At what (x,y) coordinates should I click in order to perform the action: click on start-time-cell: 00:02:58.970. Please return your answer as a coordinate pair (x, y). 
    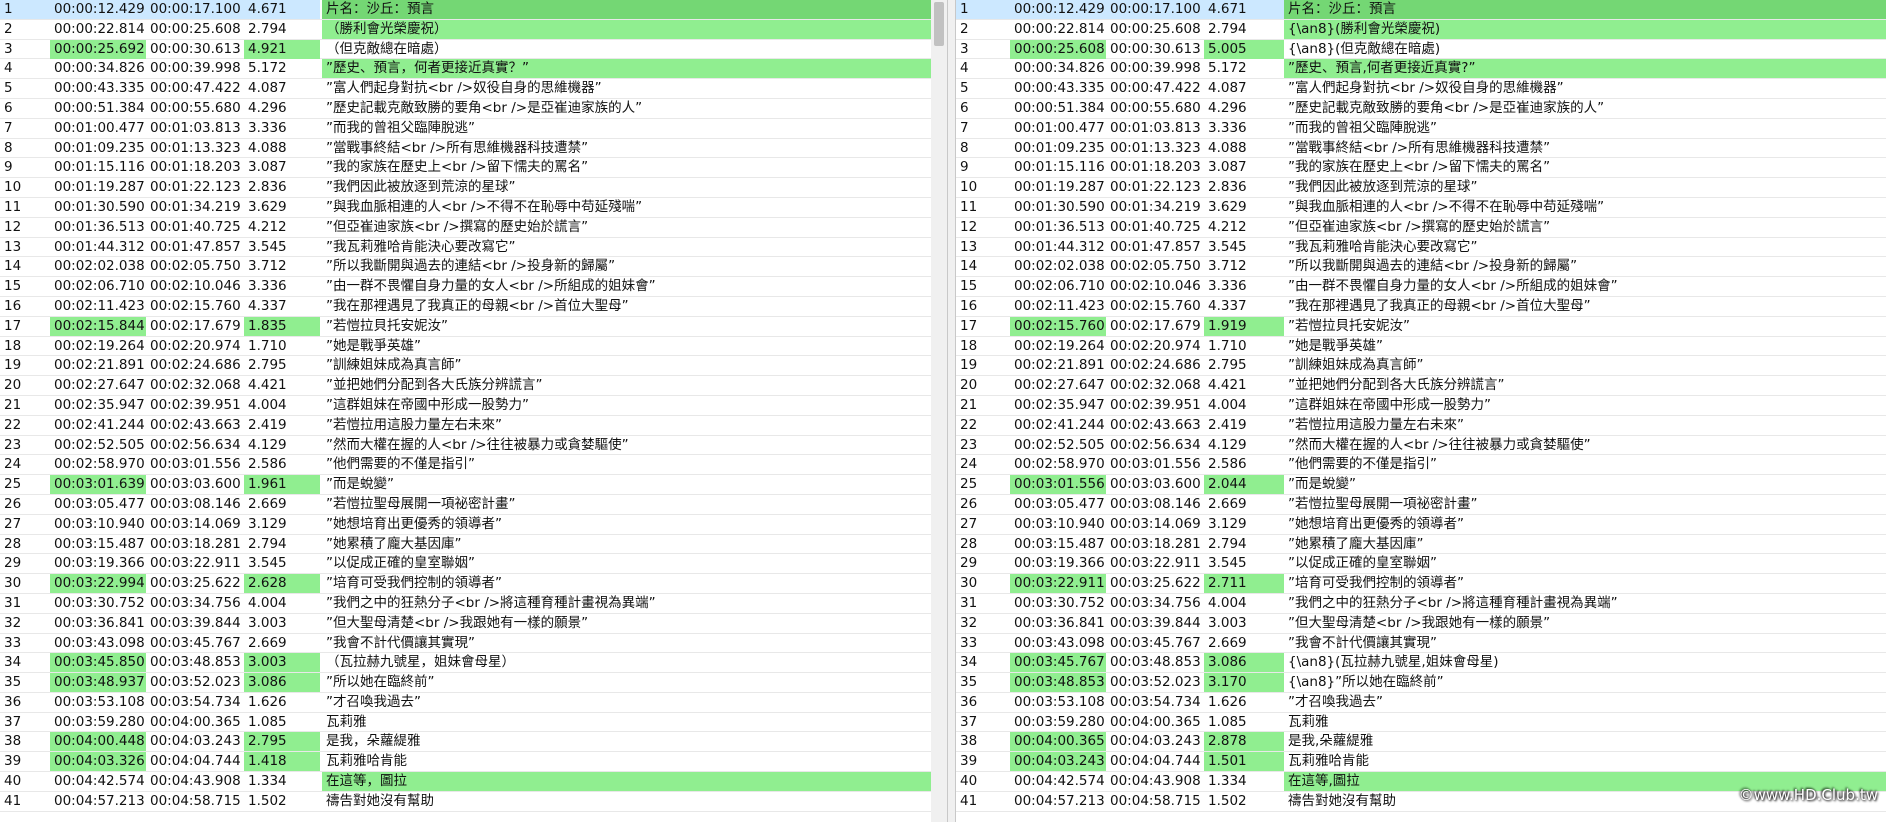
    Looking at the image, I should click on (1059, 464).